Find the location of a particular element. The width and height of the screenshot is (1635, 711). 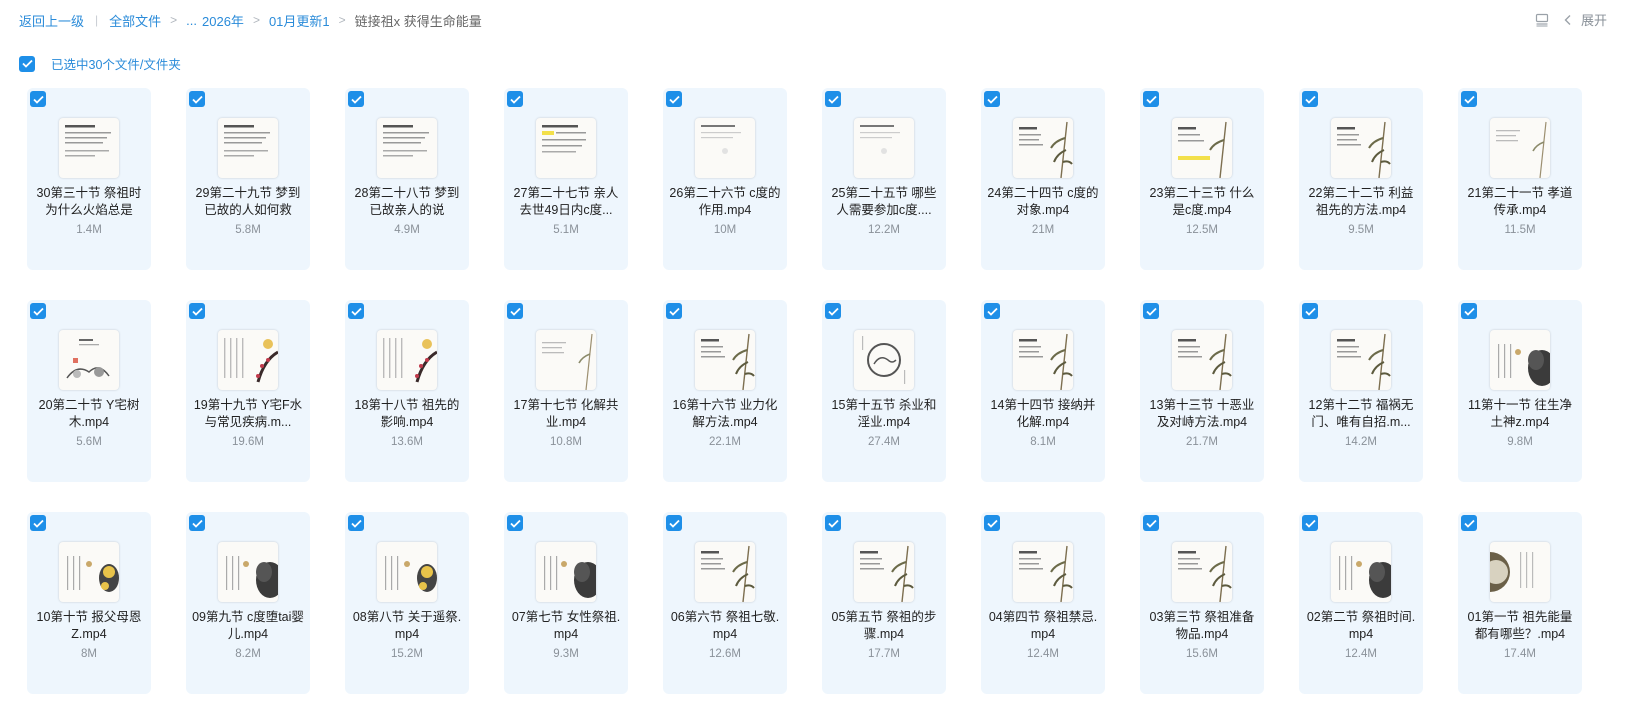

file-card: 30第三十节 祭祖时为什么火焰总是 1.4M is located at coordinates (89, 179).